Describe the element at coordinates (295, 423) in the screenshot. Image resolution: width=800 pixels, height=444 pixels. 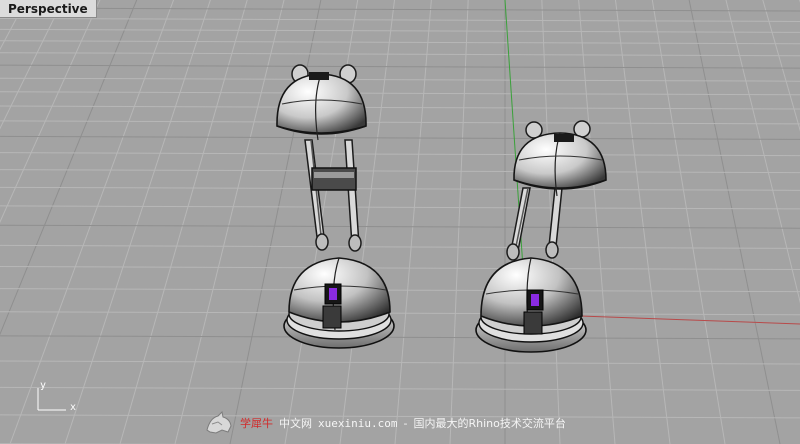
I see `watermark-site-label: 中文网` at that location.